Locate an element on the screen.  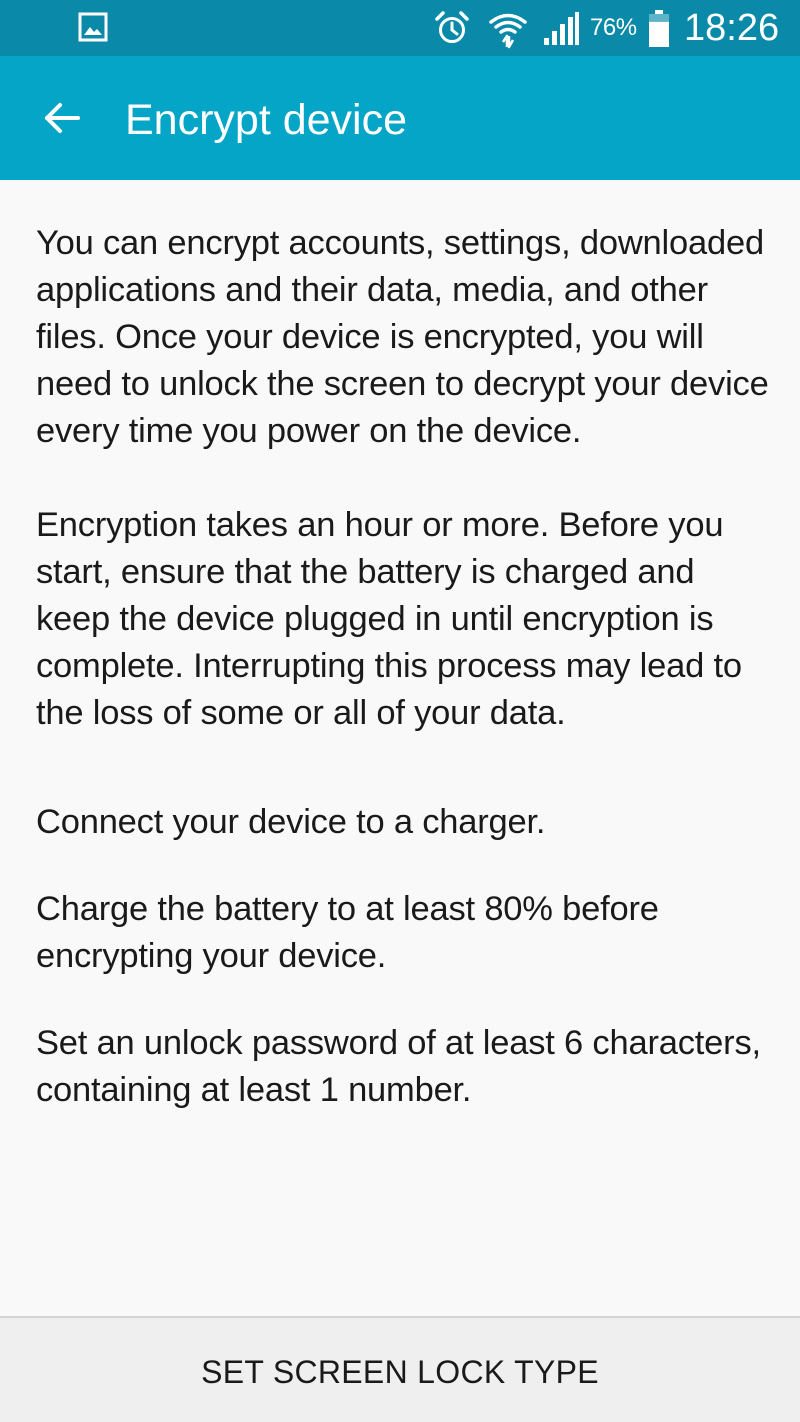
wifi-icon is located at coordinates (508, 31).